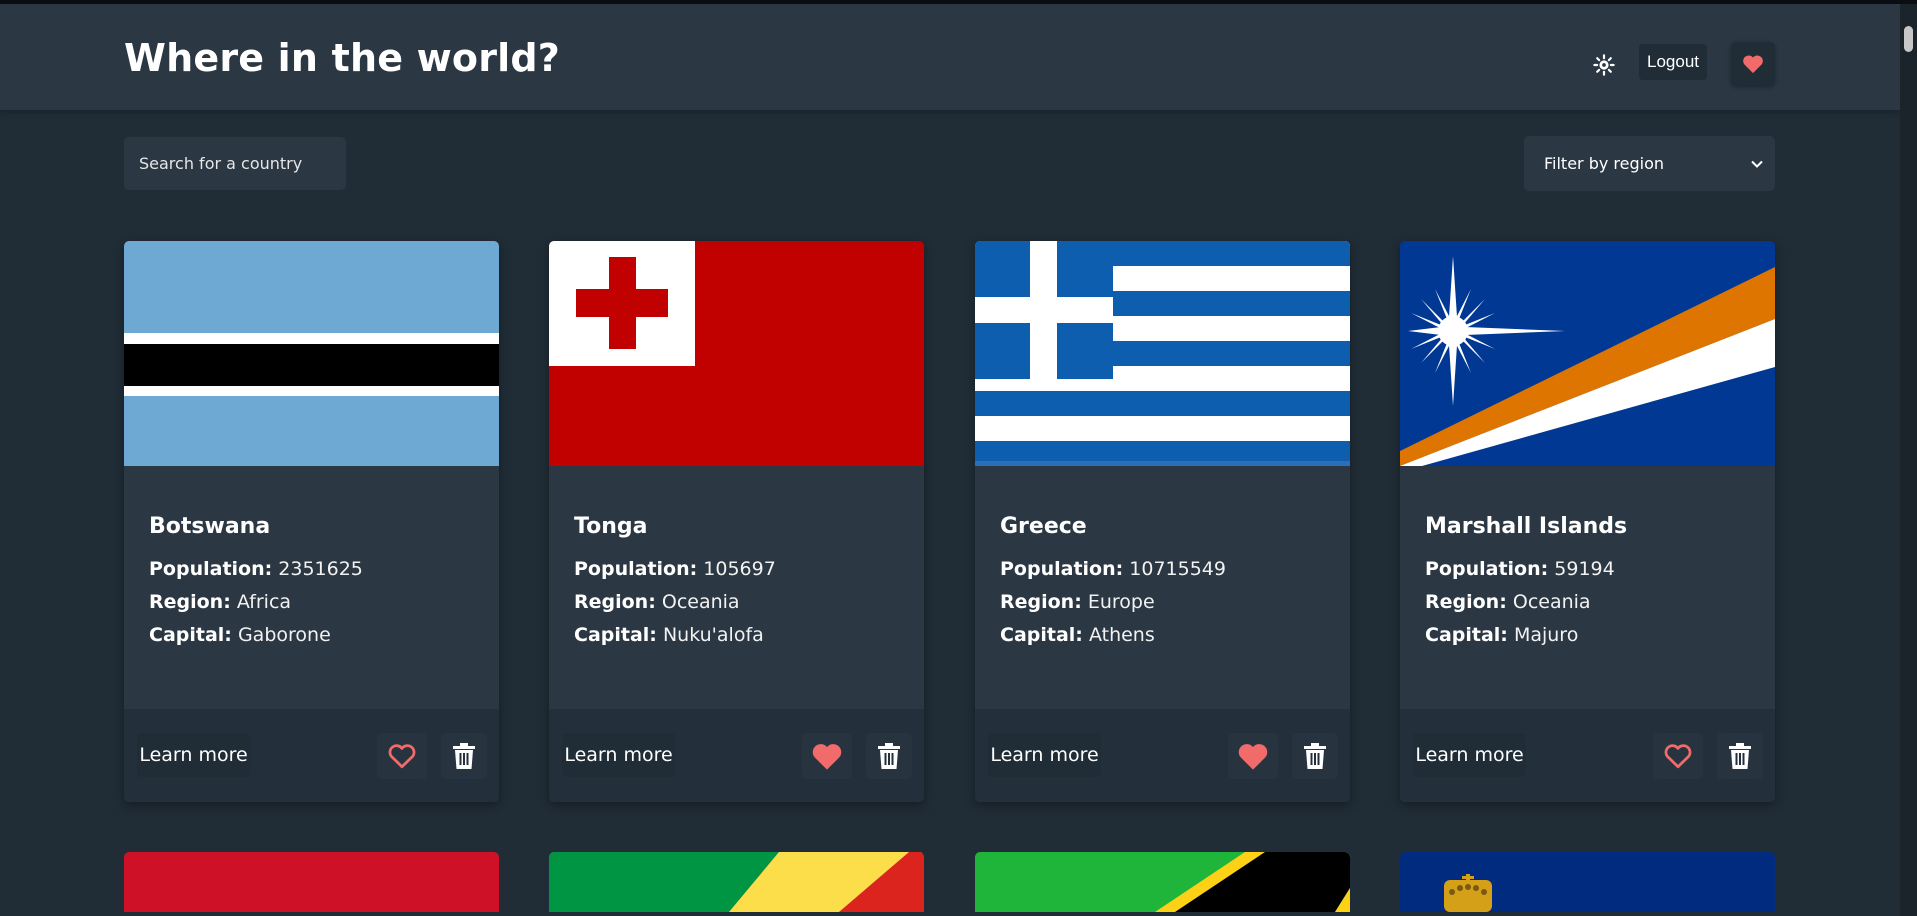 The width and height of the screenshot is (1917, 916). I want to click on population-value: 59194, so click(1584, 569).